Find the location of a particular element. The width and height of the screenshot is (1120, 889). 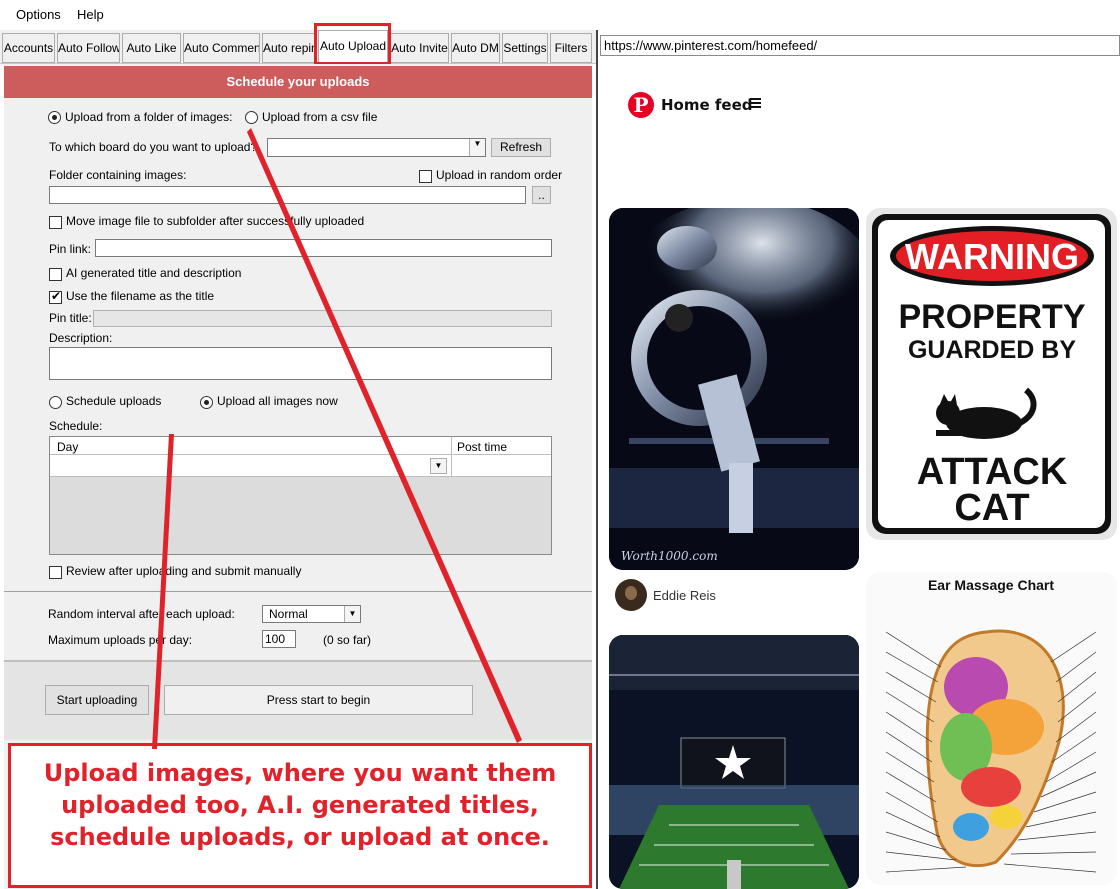

tab-auto-invite: Auto Invite is located at coordinates (419, 48).